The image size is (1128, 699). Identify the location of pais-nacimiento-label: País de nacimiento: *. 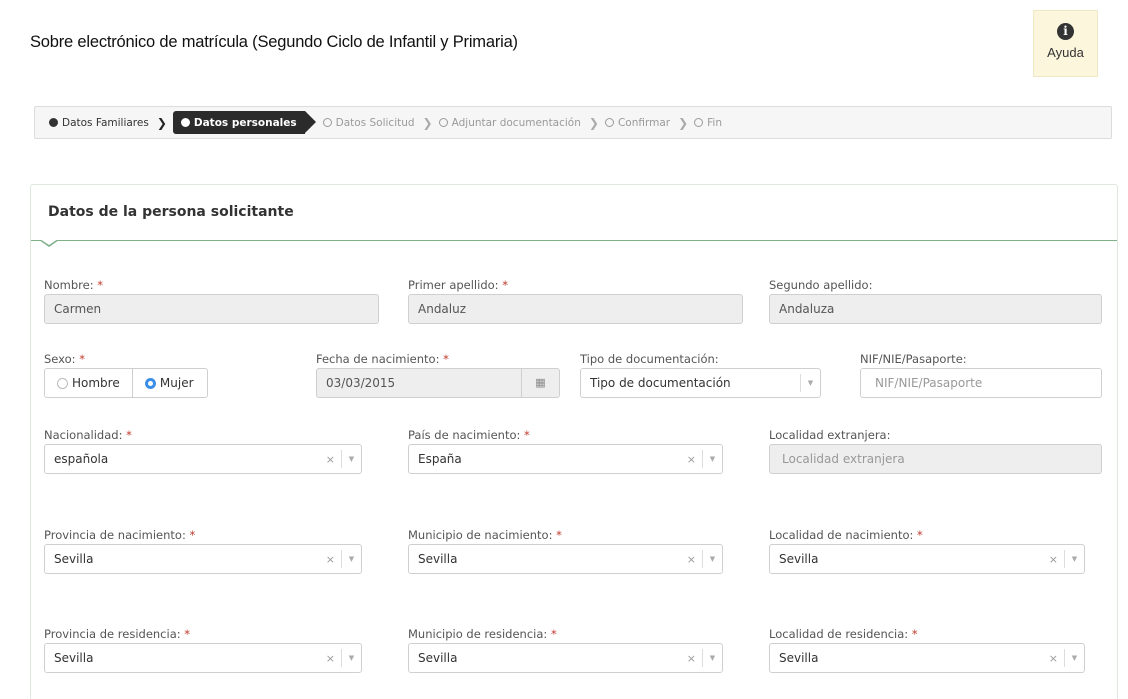
(469, 435).